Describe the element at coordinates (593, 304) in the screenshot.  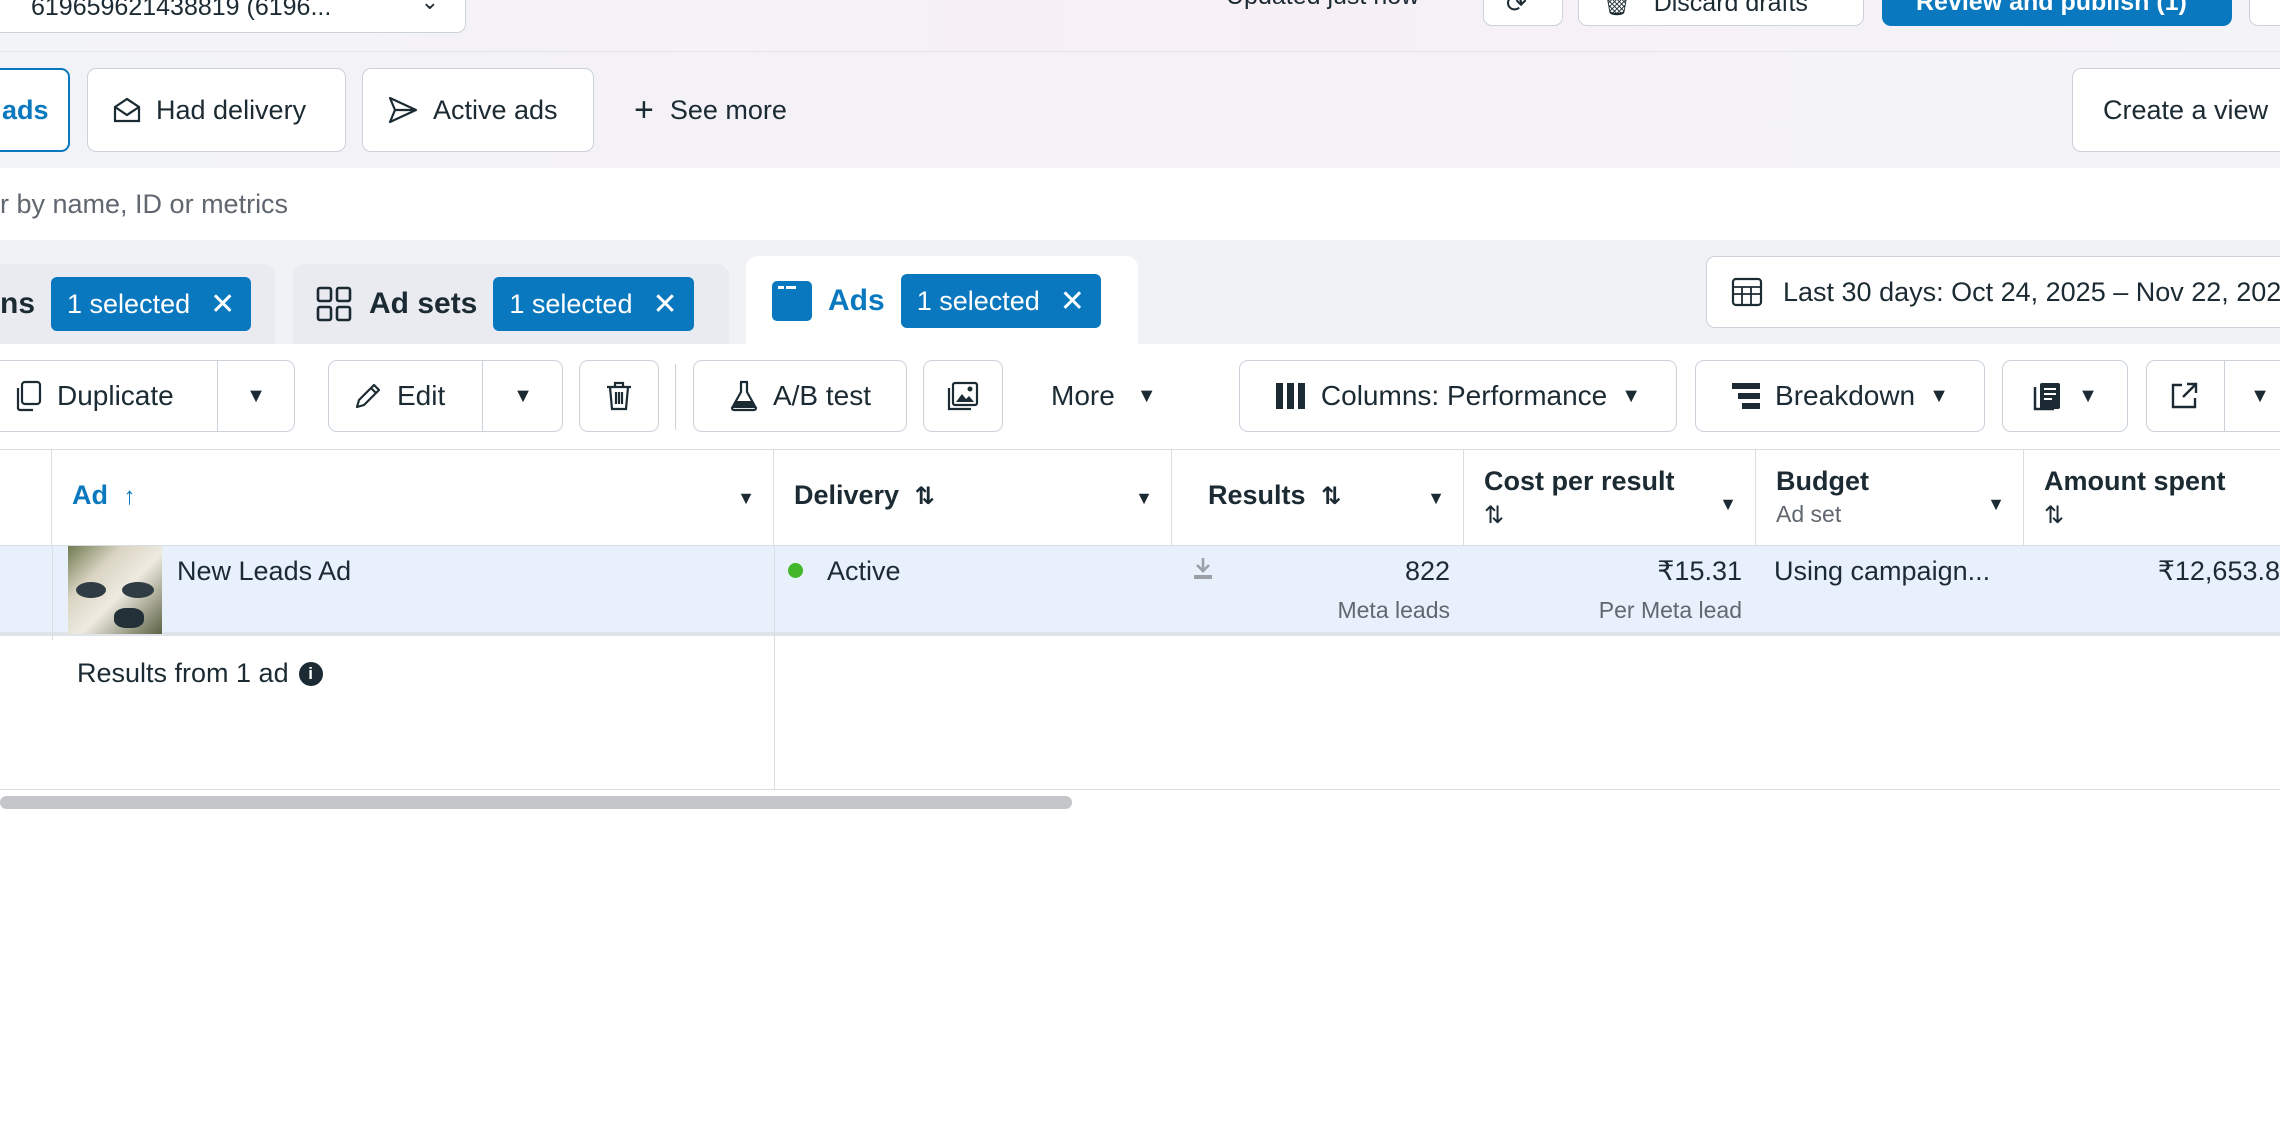
I see `adsets-selected-badge: 1 selected ✕` at that location.